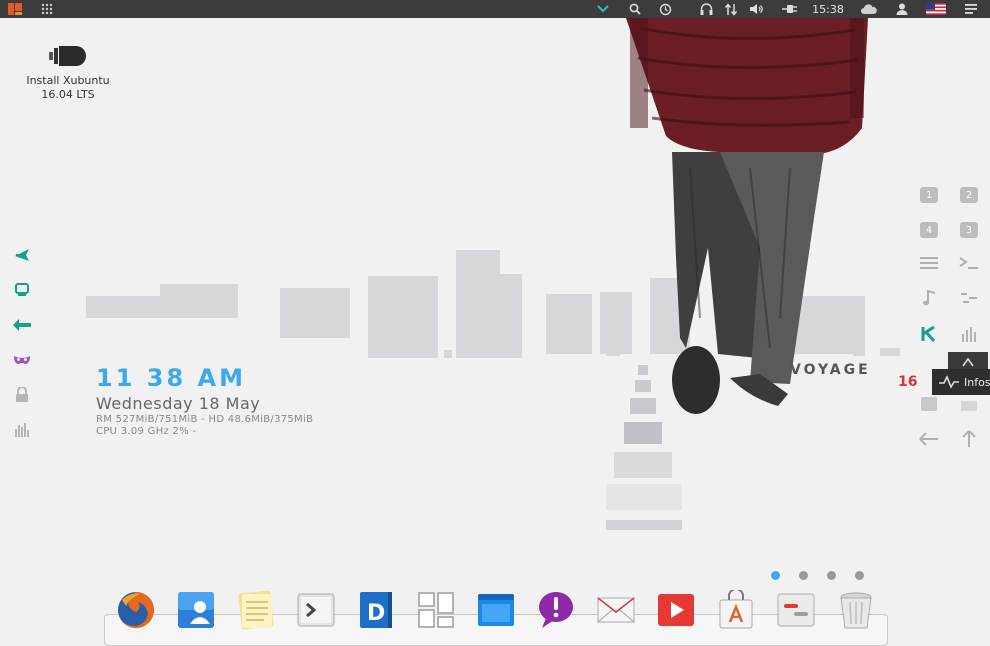 The width and height of the screenshot is (990, 646). I want to click on conky-time: 11 38 AM, so click(171, 378).